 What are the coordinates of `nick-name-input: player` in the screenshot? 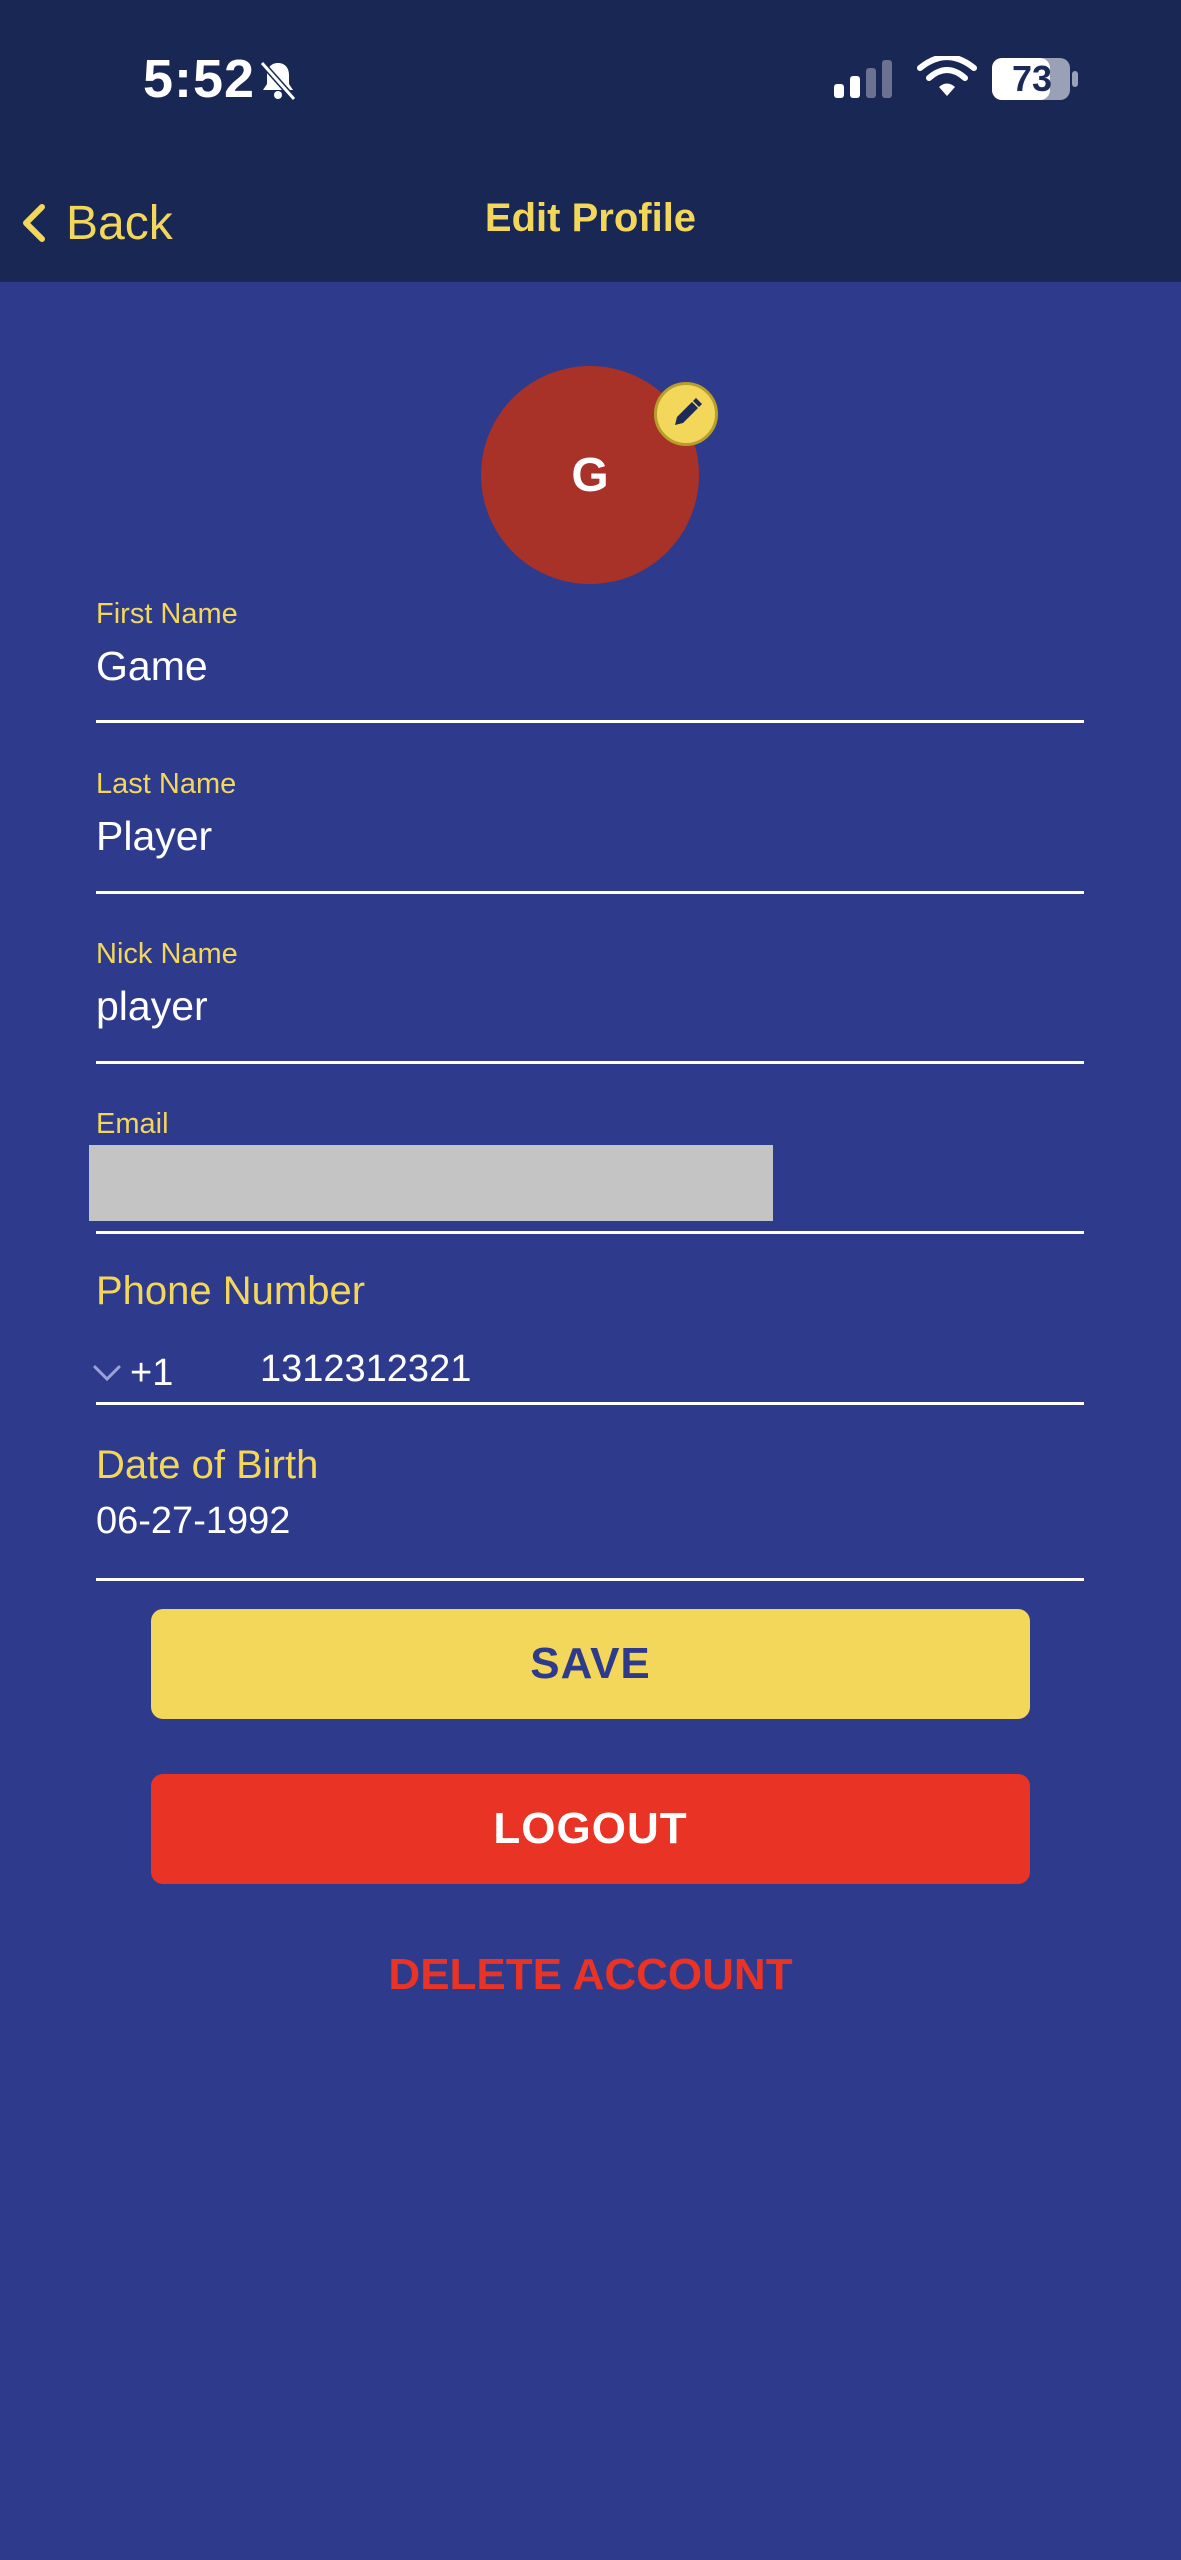 It's located at (152, 1006).